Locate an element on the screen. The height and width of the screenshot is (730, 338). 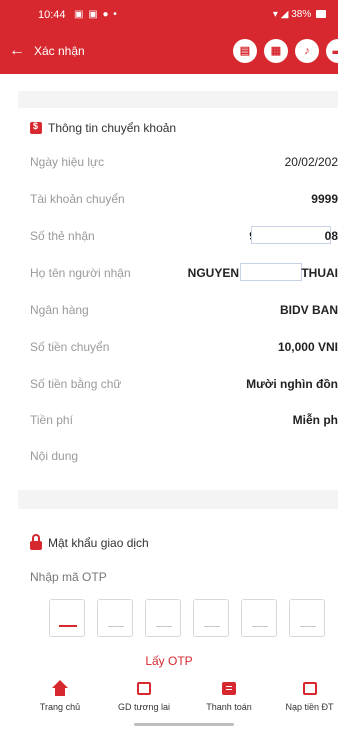
row-bank: Ngân hàng BIDV BAN is located at coordinates (184, 313).